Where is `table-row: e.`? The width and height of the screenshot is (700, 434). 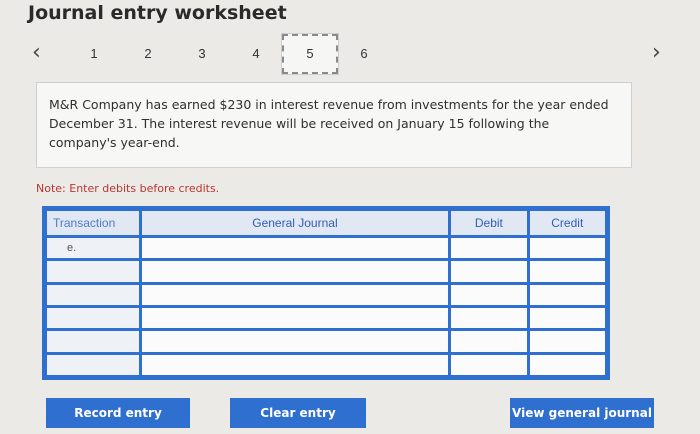
table-row: e. is located at coordinates (326, 248).